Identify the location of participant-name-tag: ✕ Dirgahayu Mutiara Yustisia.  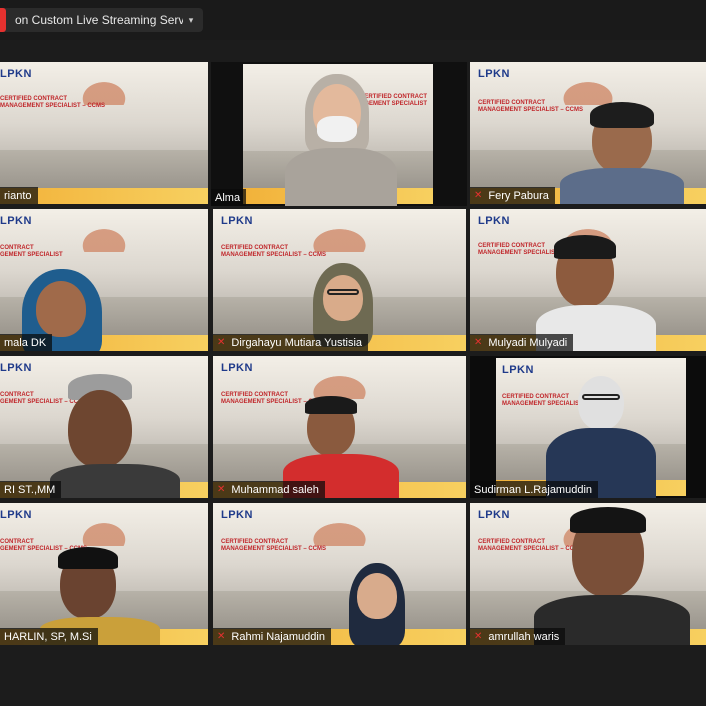
(291, 342).